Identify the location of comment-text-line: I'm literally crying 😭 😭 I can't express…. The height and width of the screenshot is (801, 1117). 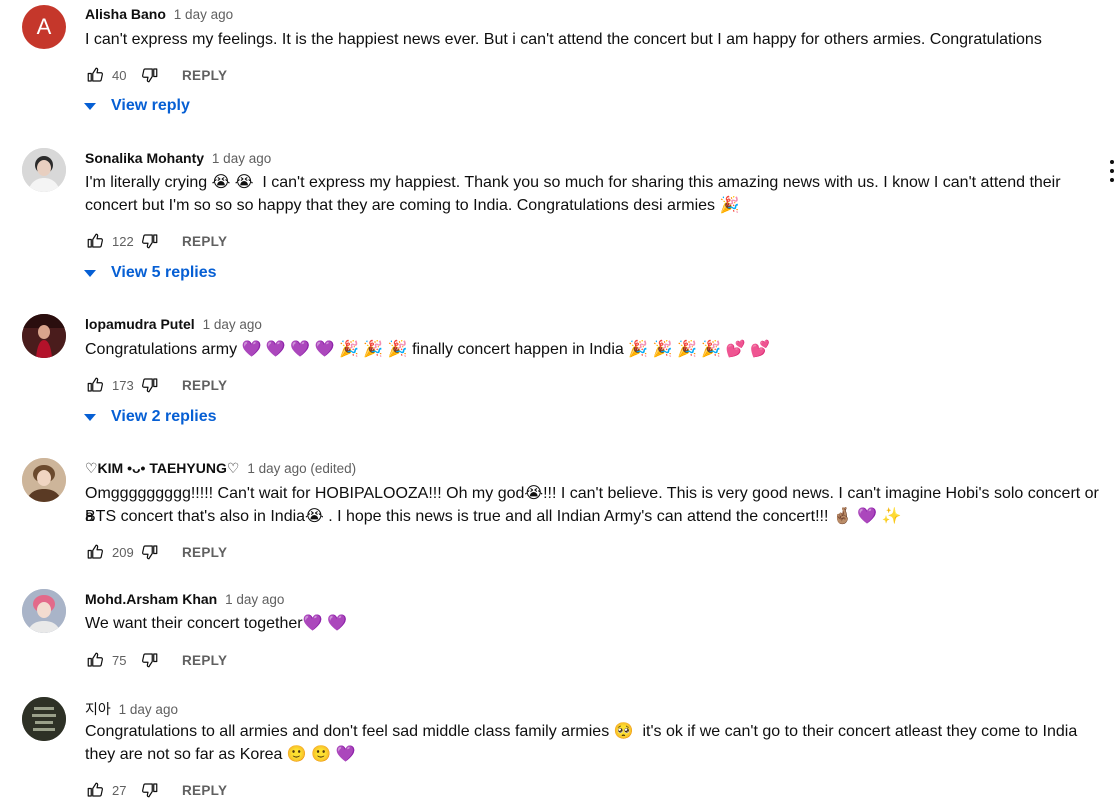
(573, 182).